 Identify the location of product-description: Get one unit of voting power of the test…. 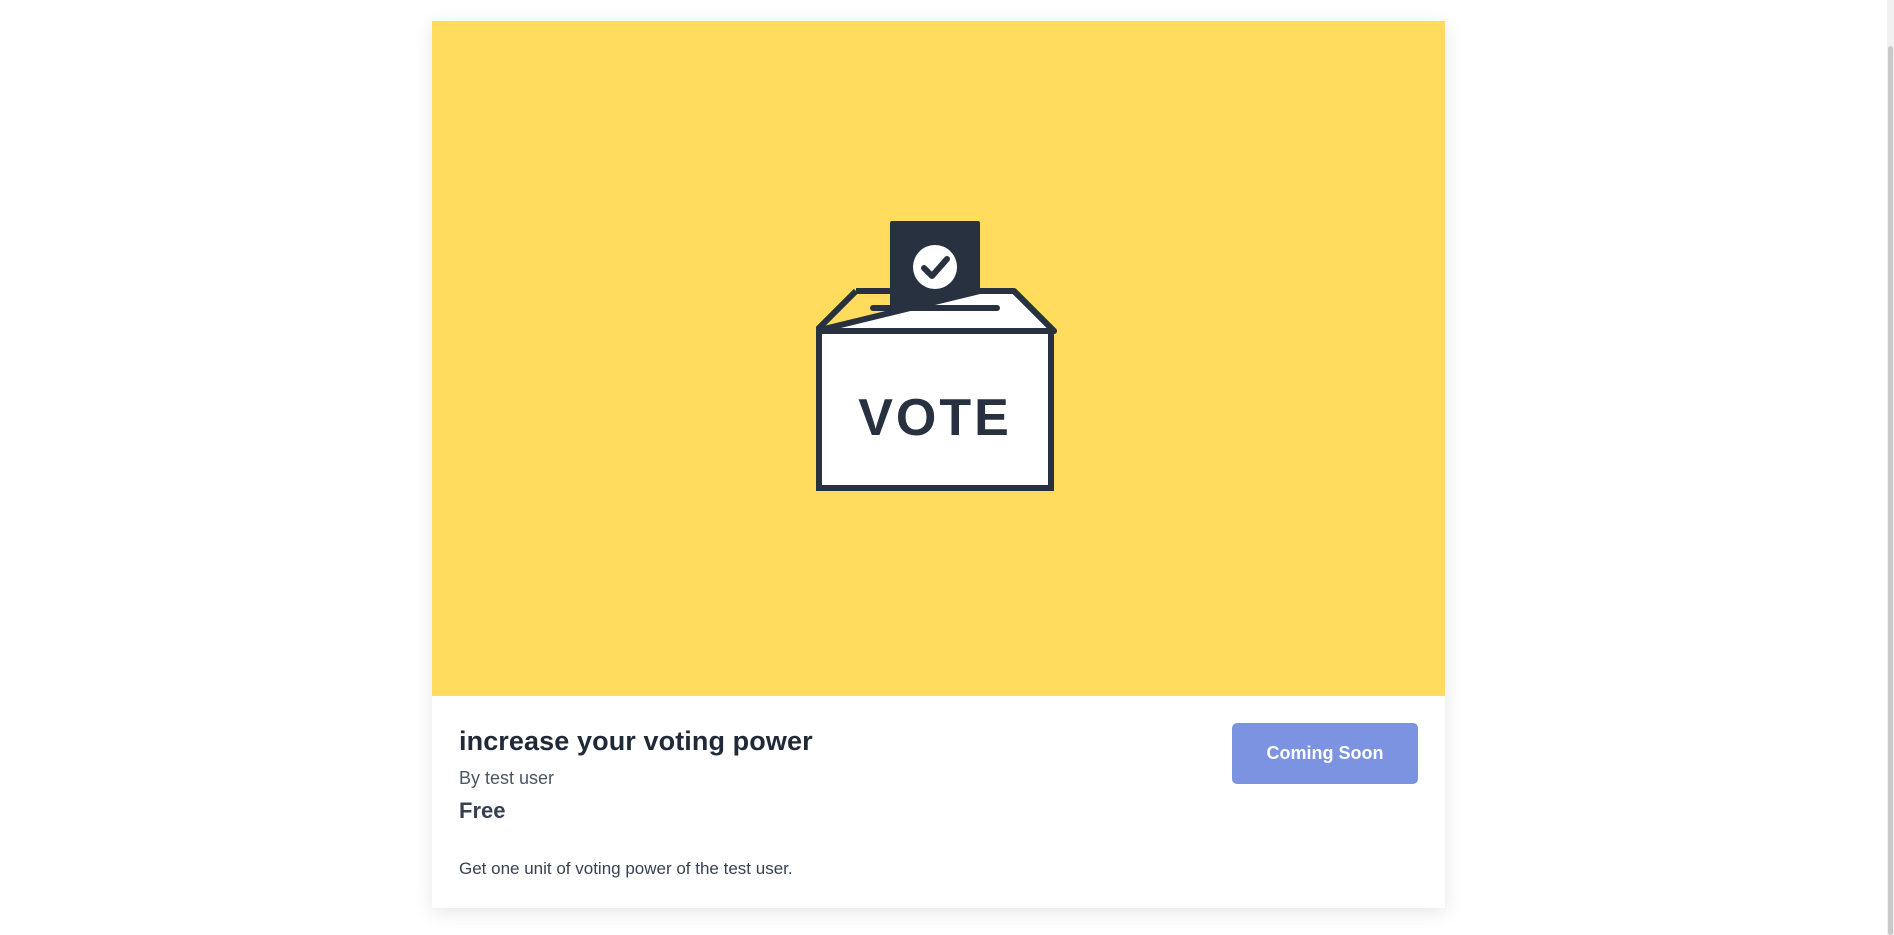
(626, 868).